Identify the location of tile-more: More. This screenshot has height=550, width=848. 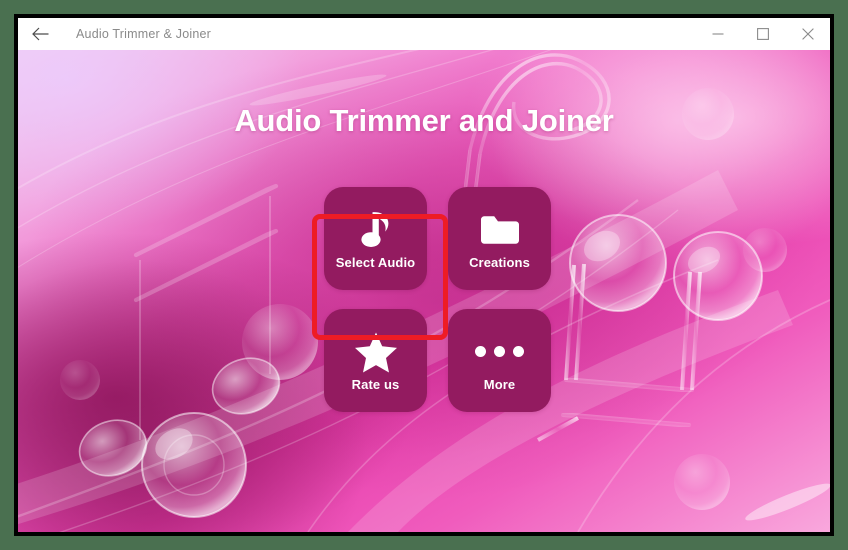
(499, 360).